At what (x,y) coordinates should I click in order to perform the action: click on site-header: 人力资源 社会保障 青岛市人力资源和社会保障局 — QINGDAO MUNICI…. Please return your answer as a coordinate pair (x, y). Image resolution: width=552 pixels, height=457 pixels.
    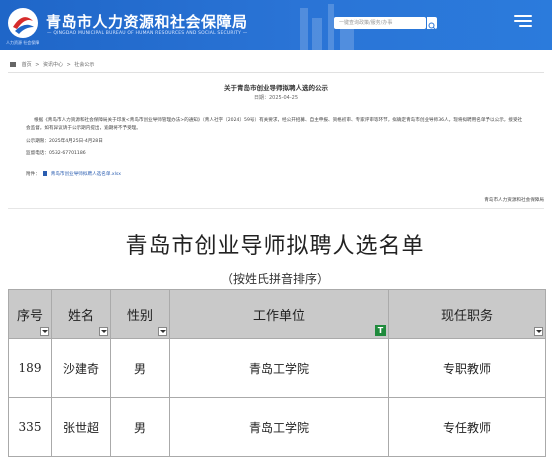
    Looking at the image, I should click on (276, 25).